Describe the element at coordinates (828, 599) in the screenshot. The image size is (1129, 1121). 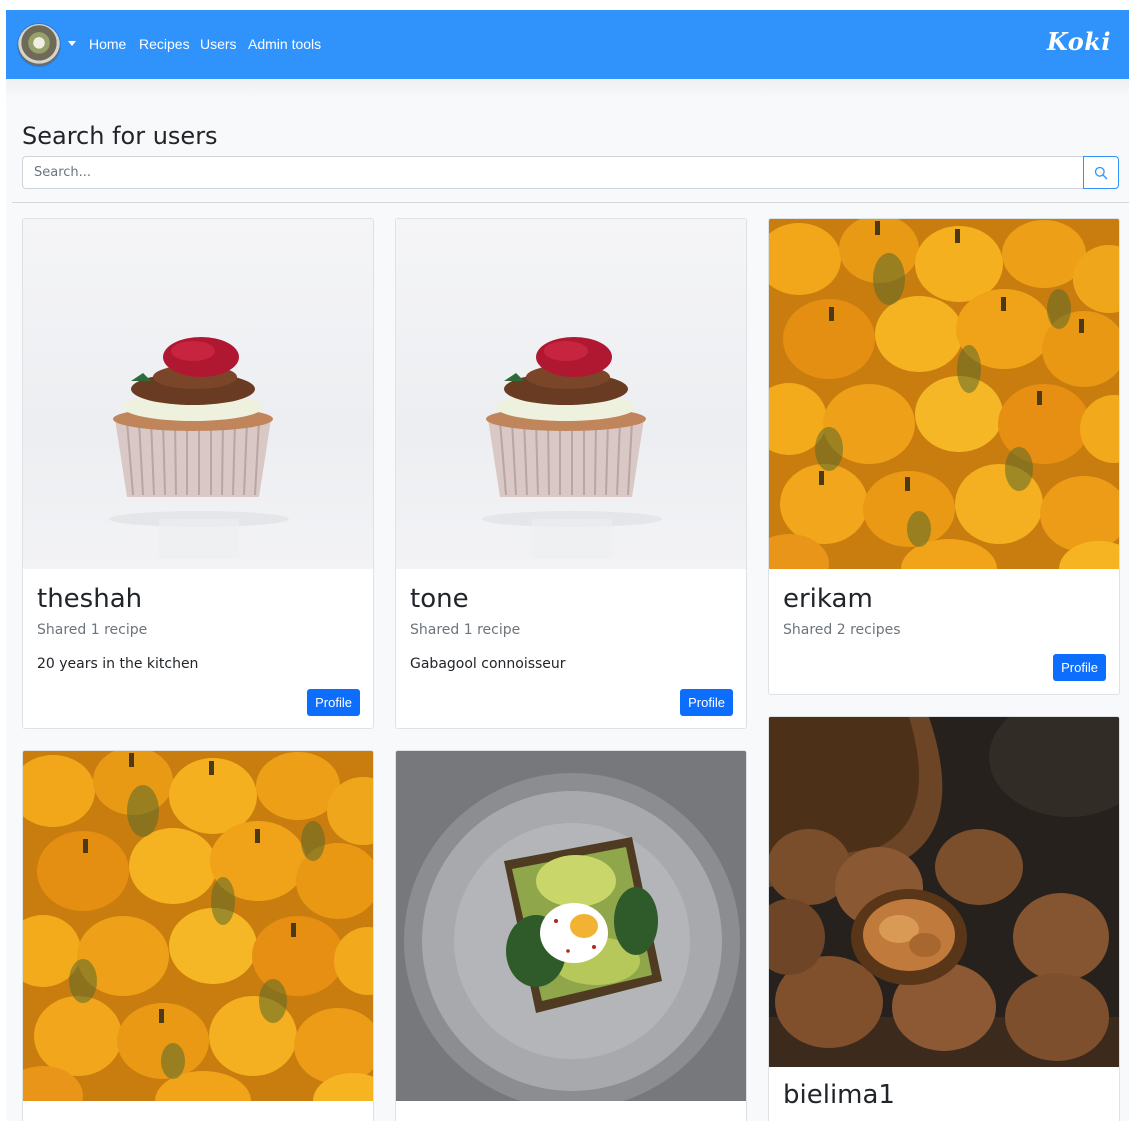
I see `user-name: erikam` at that location.